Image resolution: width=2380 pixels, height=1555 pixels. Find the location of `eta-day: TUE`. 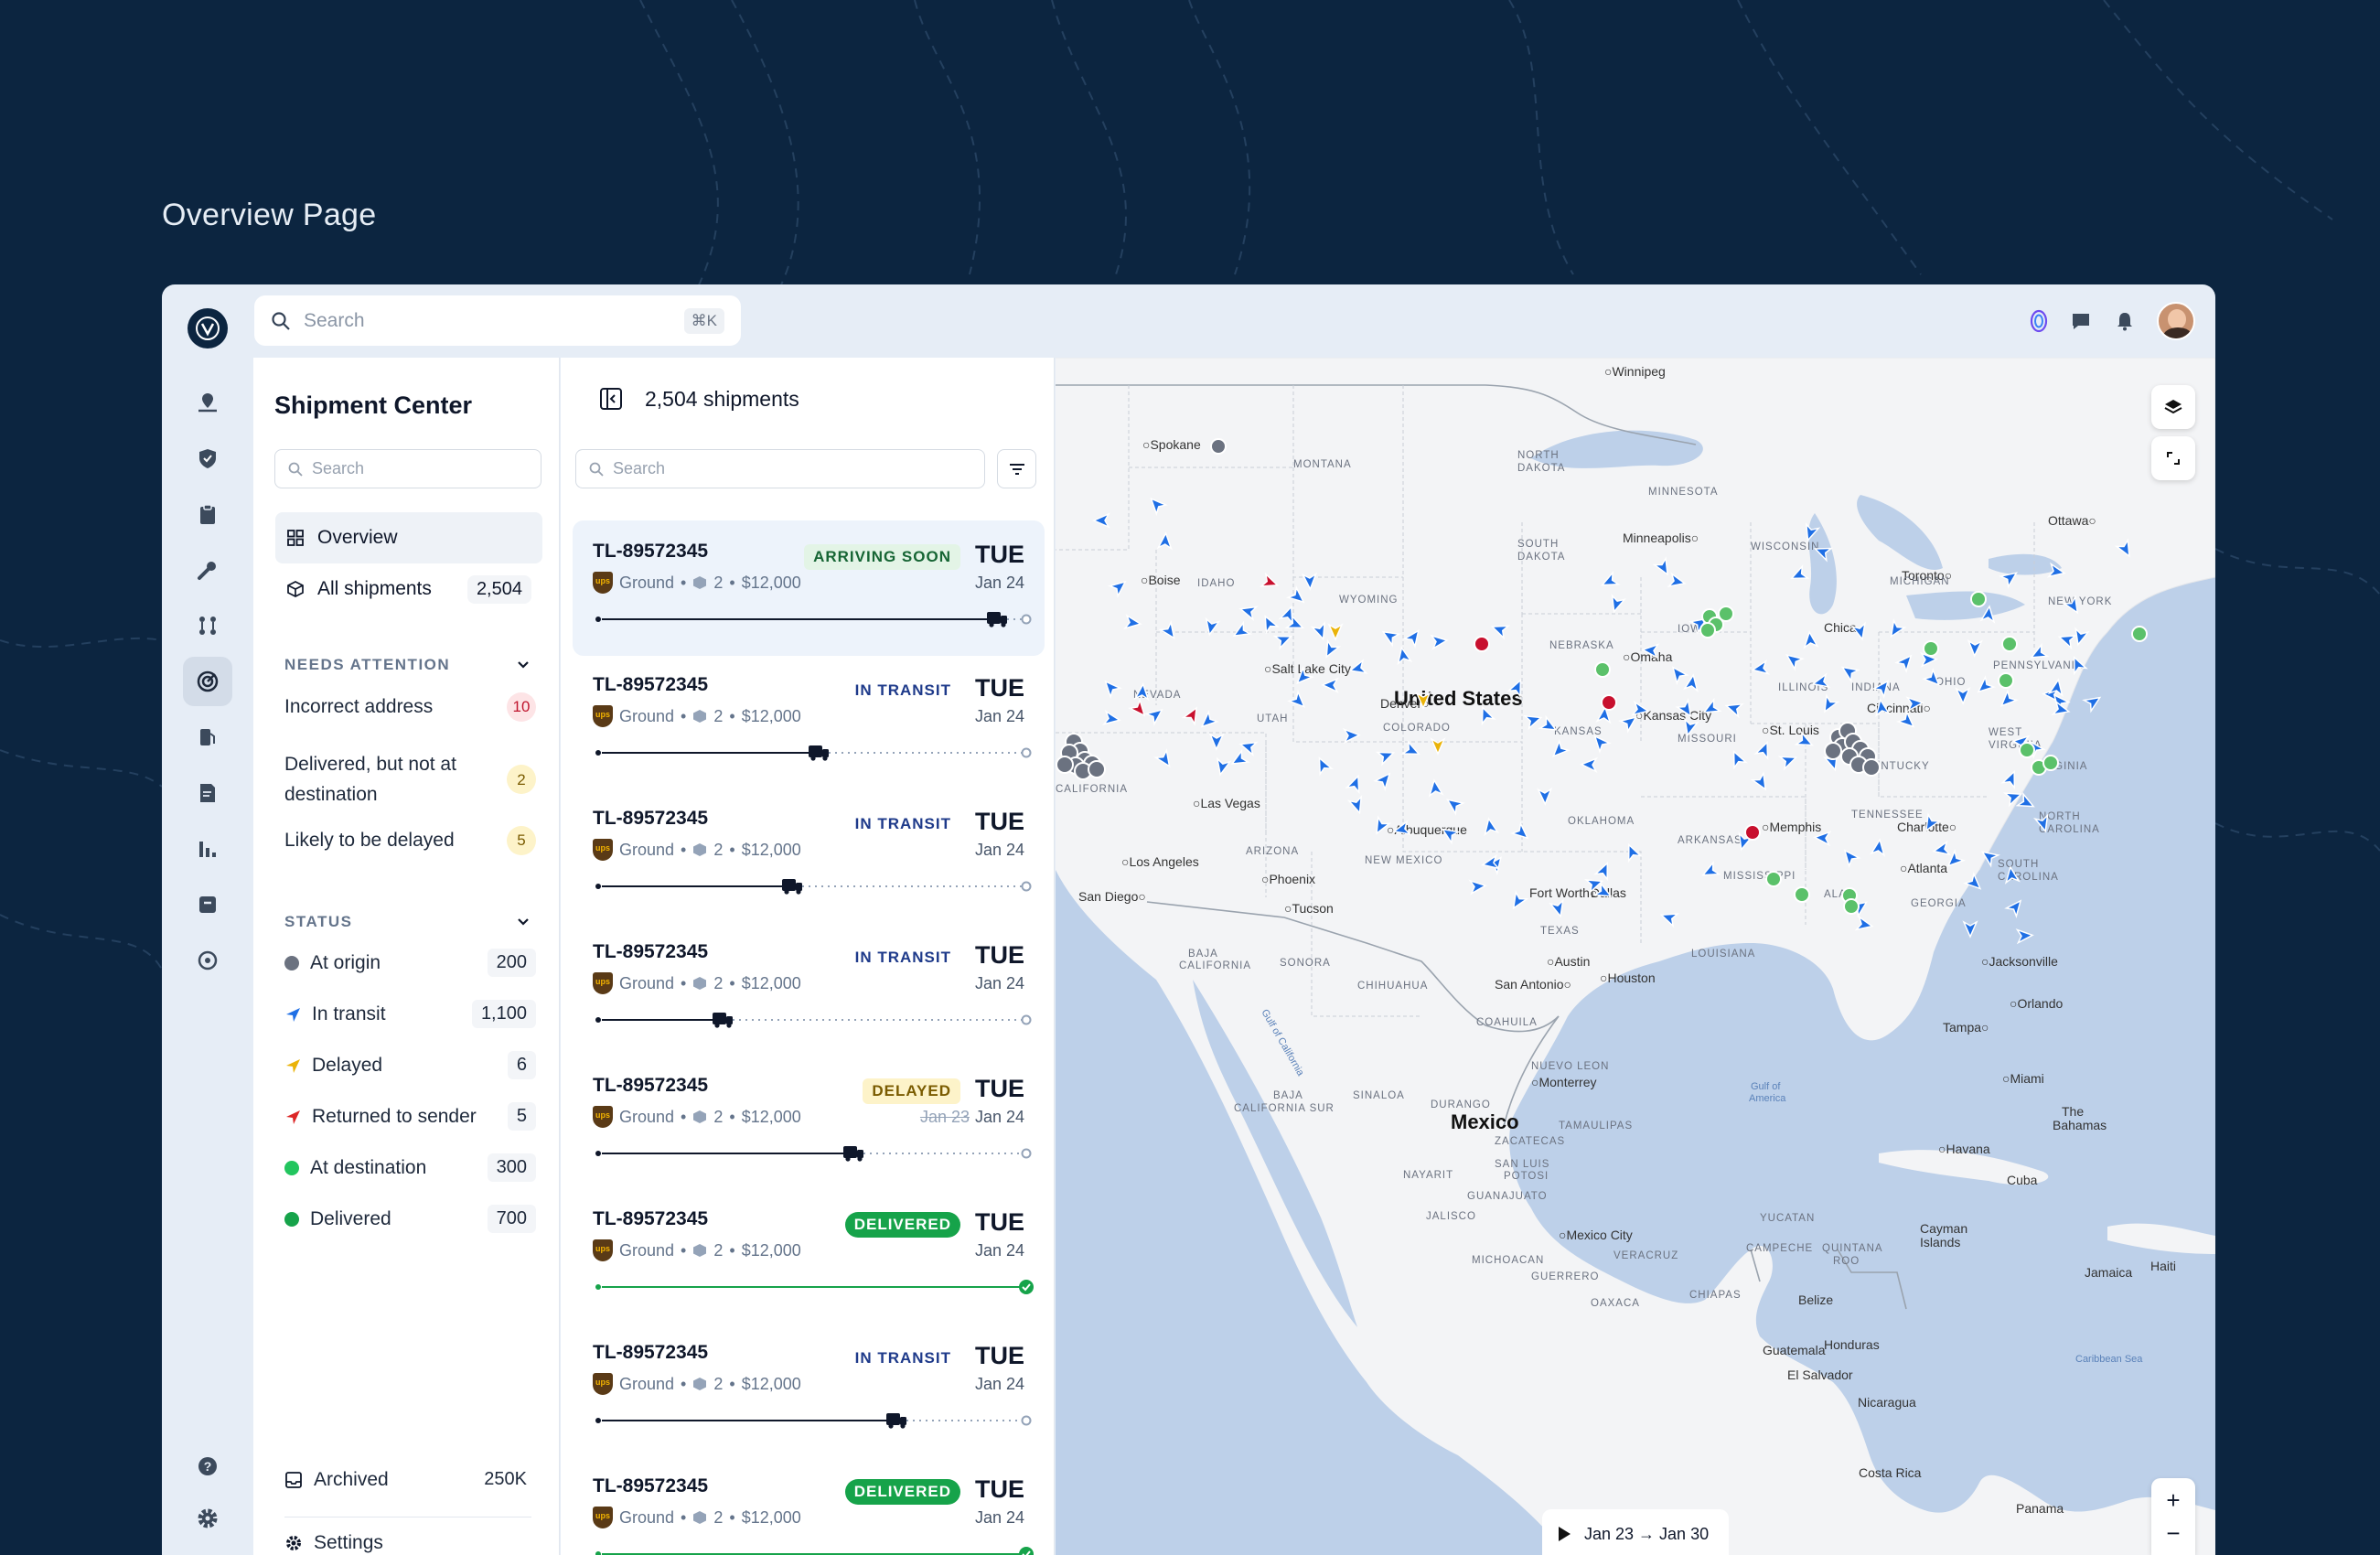

eta-day: TUE is located at coordinates (999, 554).